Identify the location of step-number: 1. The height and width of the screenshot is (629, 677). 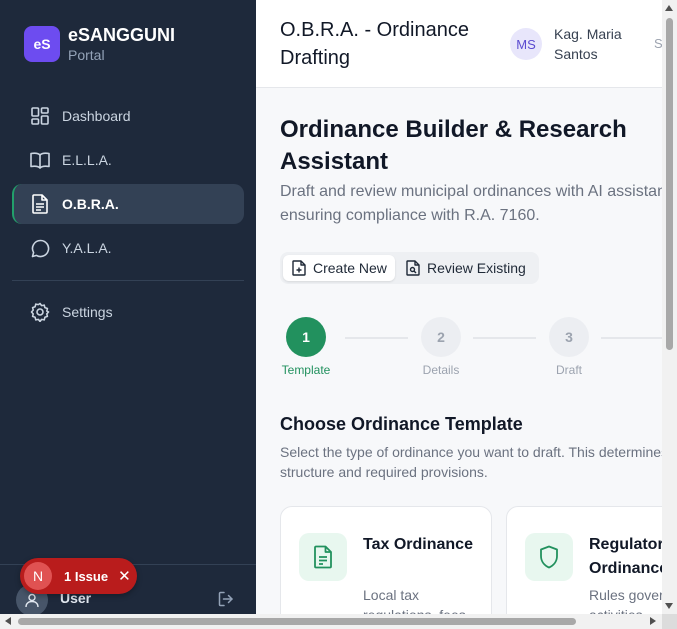
(306, 337).